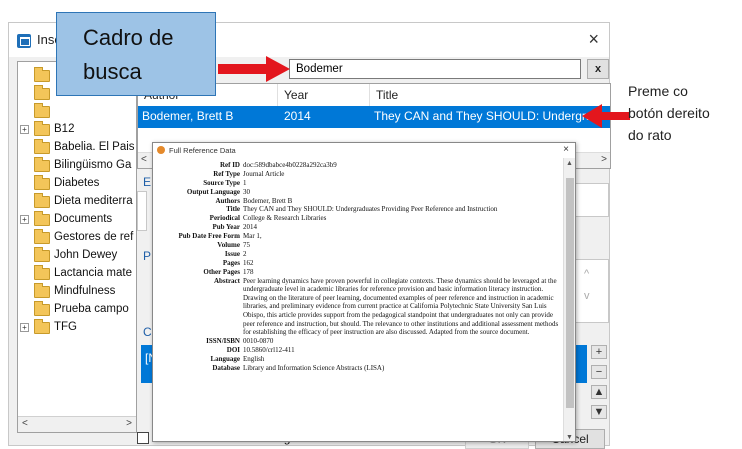  Describe the element at coordinates (650, 135) in the screenshot. I see `note-line: do rato` at that location.